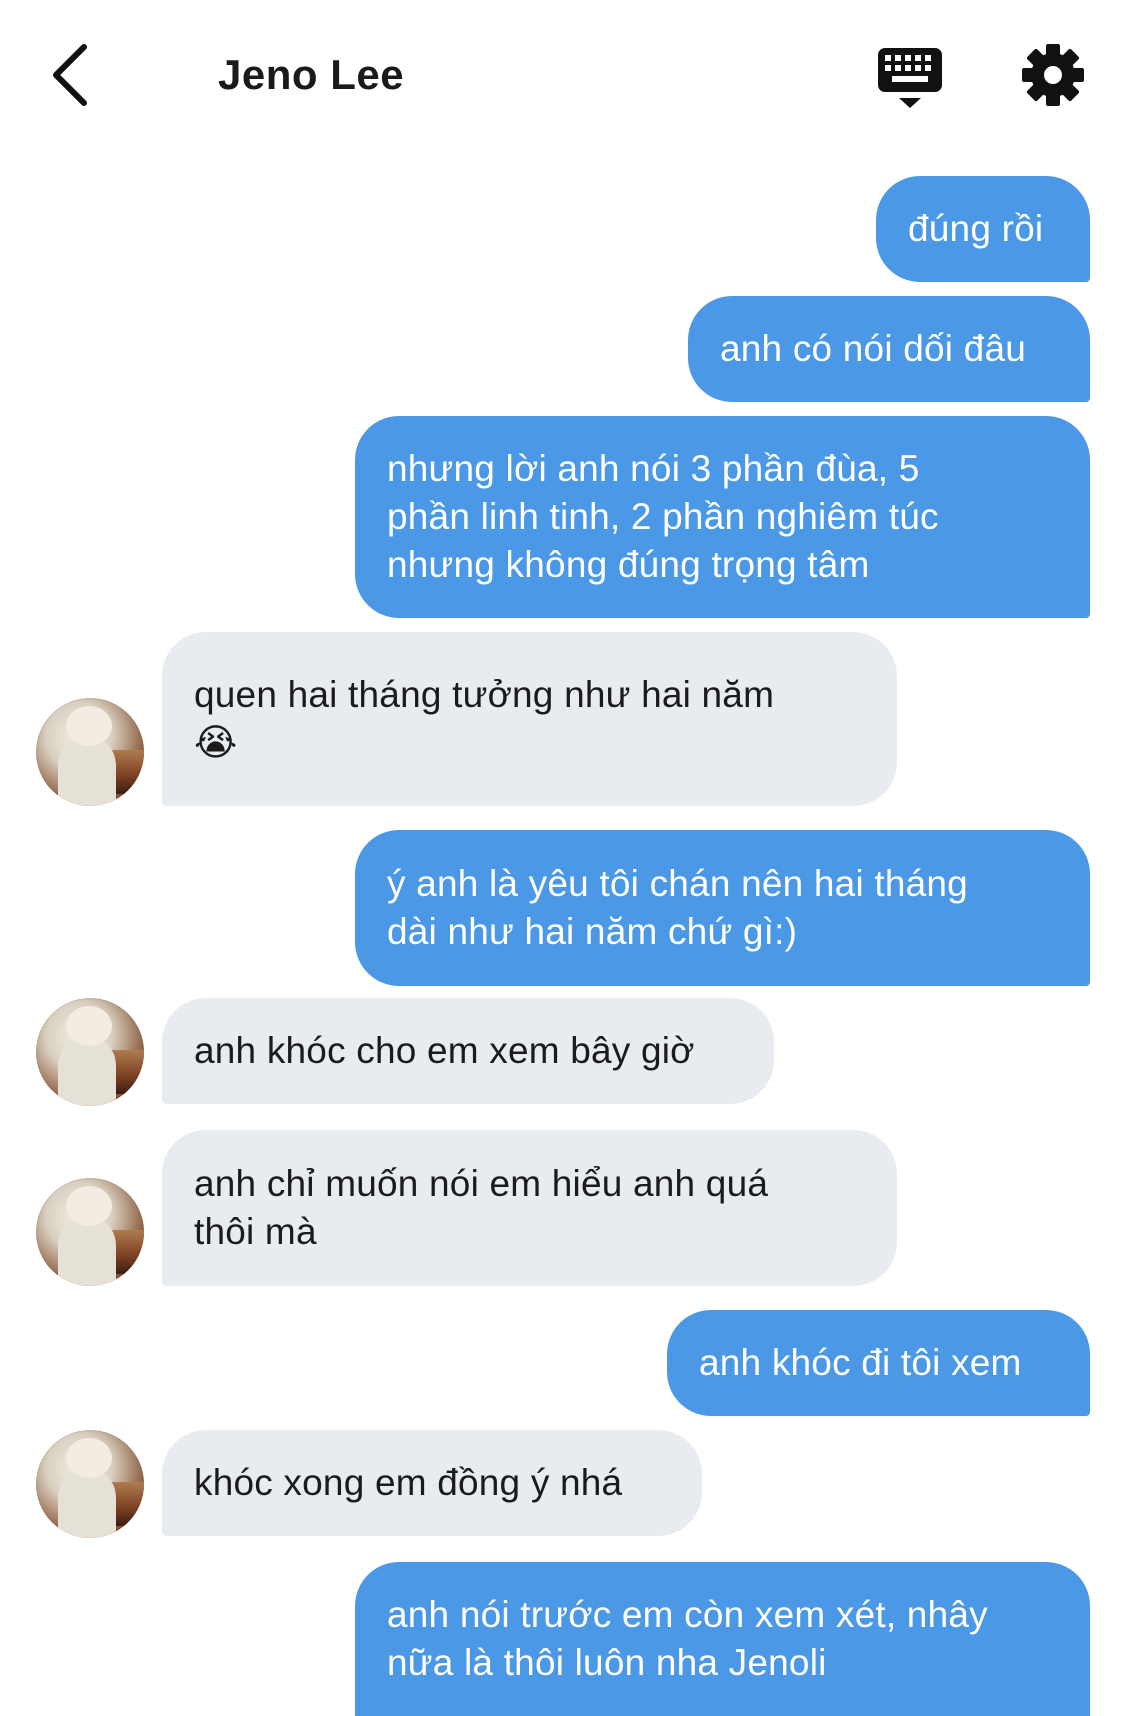 This screenshot has height=1716, width=1125. I want to click on message-text: khóc xong em đồng ý nhá, so click(408, 1482).